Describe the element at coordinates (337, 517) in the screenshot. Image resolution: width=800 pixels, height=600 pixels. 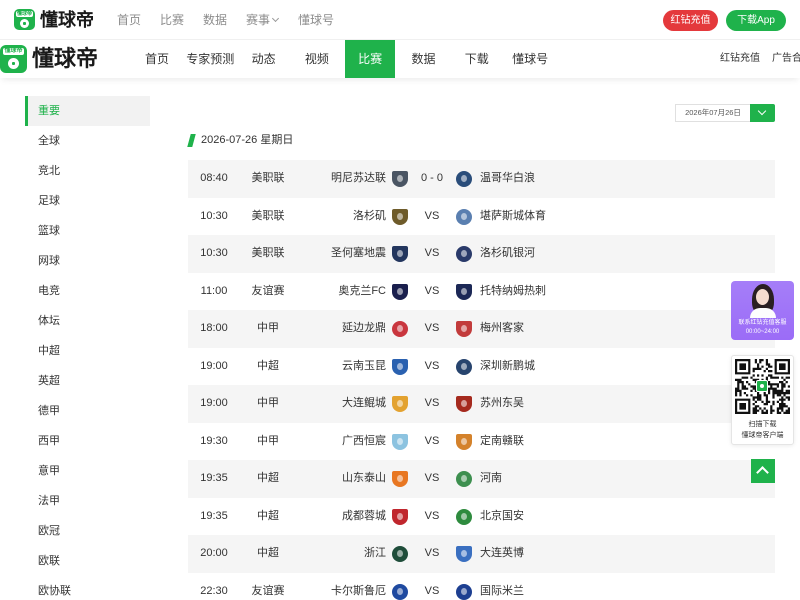
I see `home-team-name: 成都蓉城` at that location.